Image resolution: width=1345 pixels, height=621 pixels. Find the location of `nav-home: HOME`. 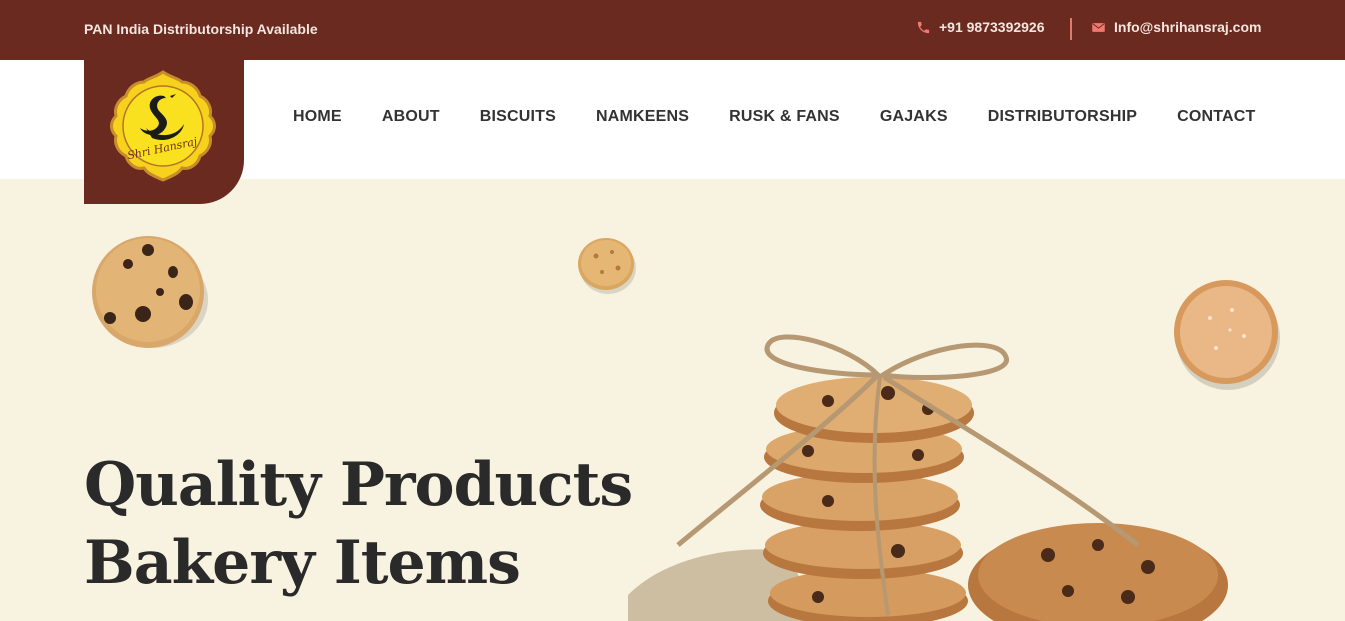

nav-home: HOME is located at coordinates (317, 117).